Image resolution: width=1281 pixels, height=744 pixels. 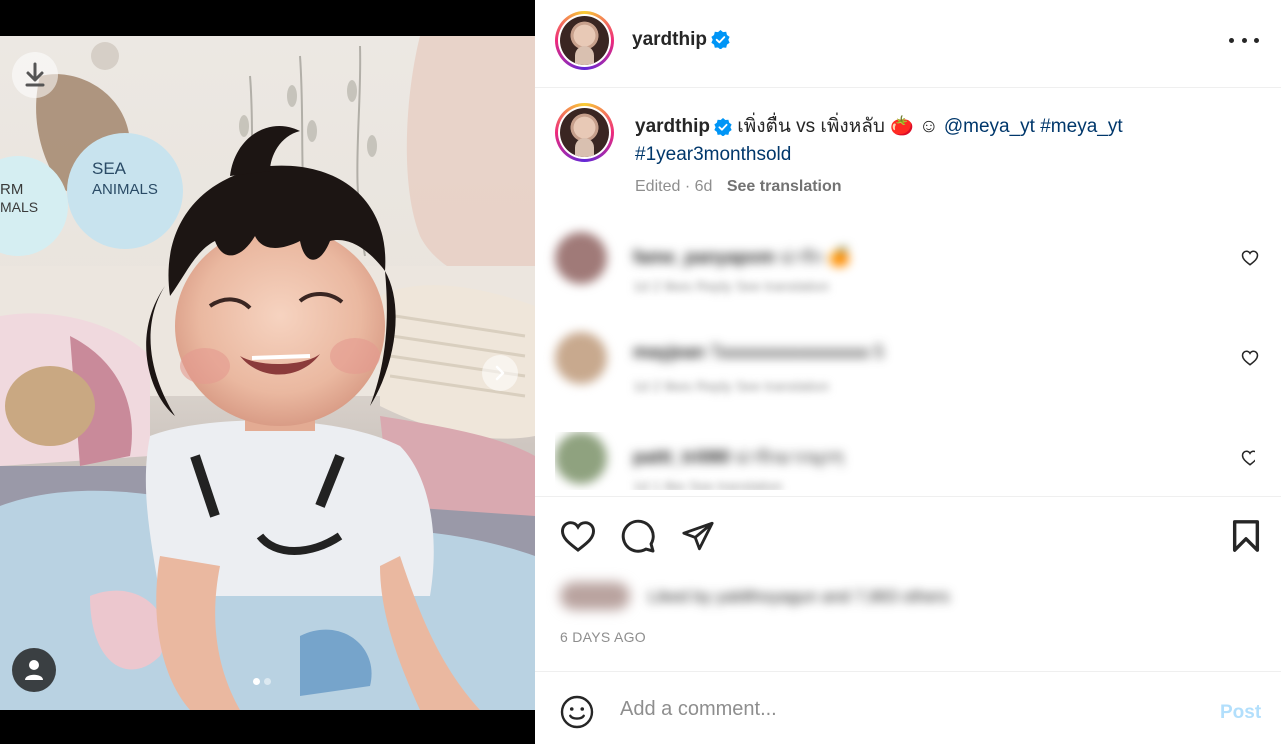 What do you see at coordinates (708, 484) in the screenshot?
I see `comment-meta: 1d 1 like See translation` at bounding box center [708, 484].